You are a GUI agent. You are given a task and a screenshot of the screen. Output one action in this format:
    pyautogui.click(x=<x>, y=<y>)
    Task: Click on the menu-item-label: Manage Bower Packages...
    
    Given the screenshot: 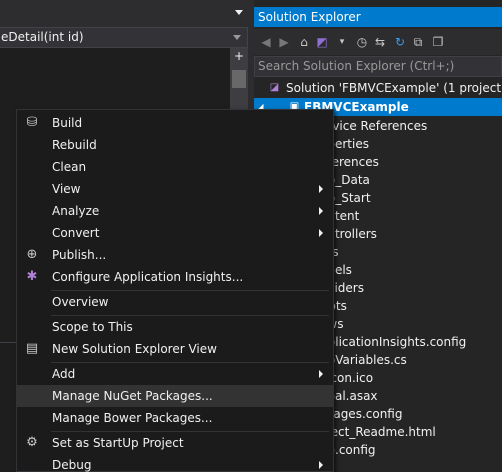 What is the action you would take?
    pyautogui.click(x=132, y=418)
    